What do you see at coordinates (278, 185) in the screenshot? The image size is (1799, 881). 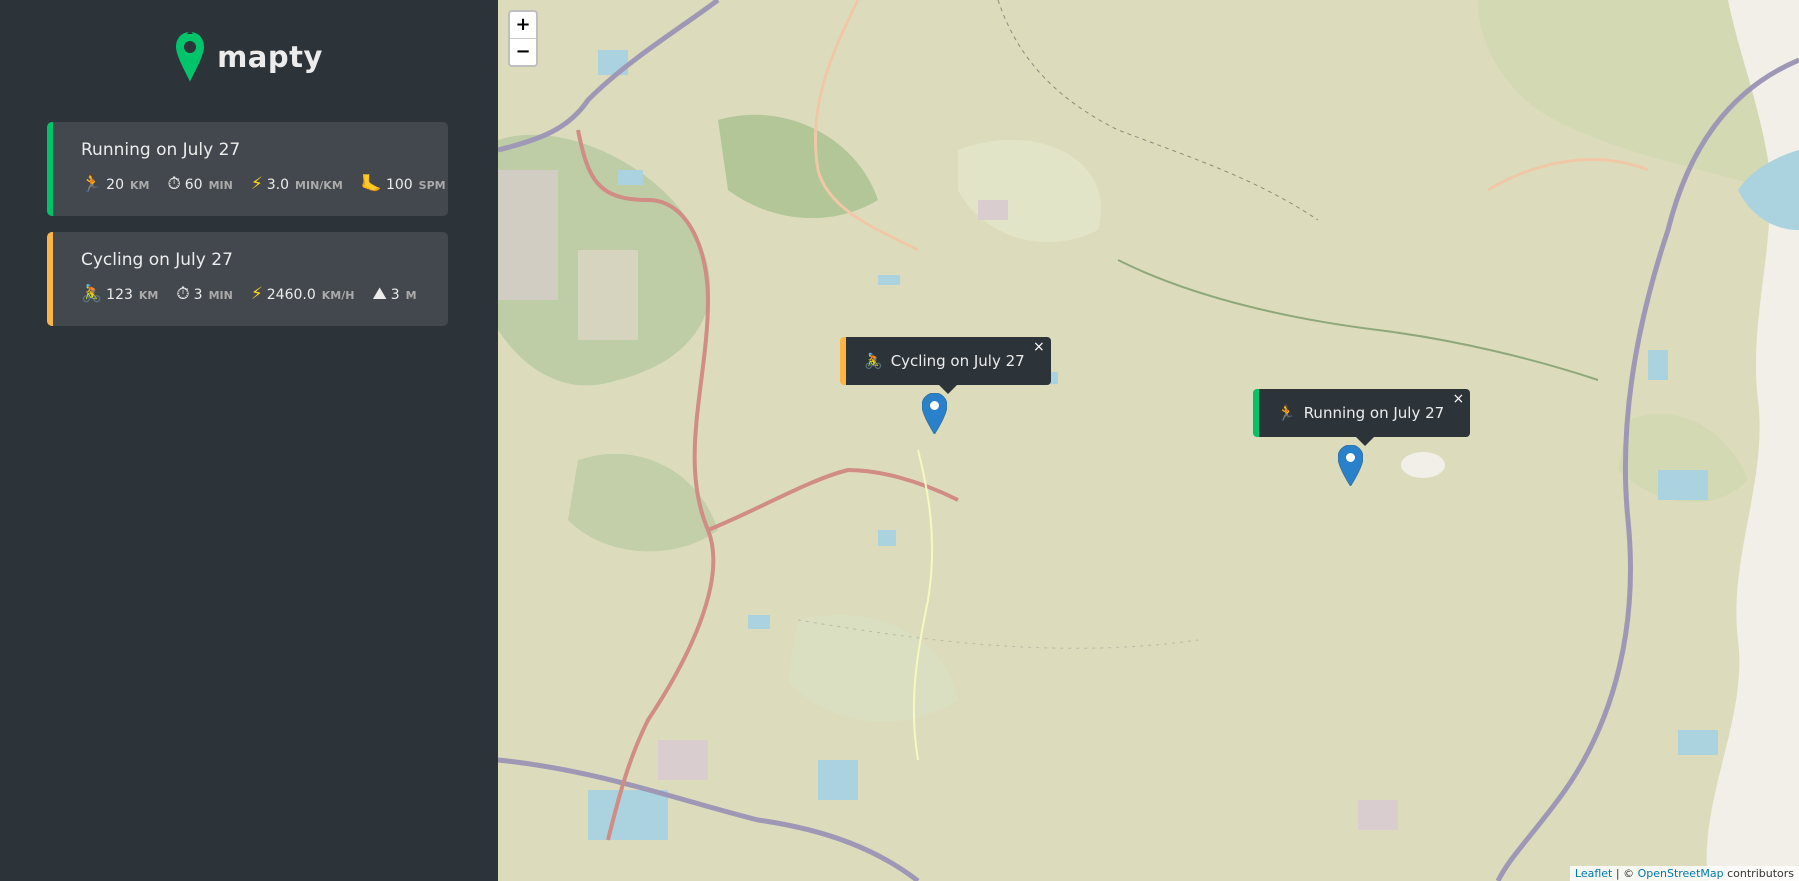 I see `pace-value: 3.0` at bounding box center [278, 185].